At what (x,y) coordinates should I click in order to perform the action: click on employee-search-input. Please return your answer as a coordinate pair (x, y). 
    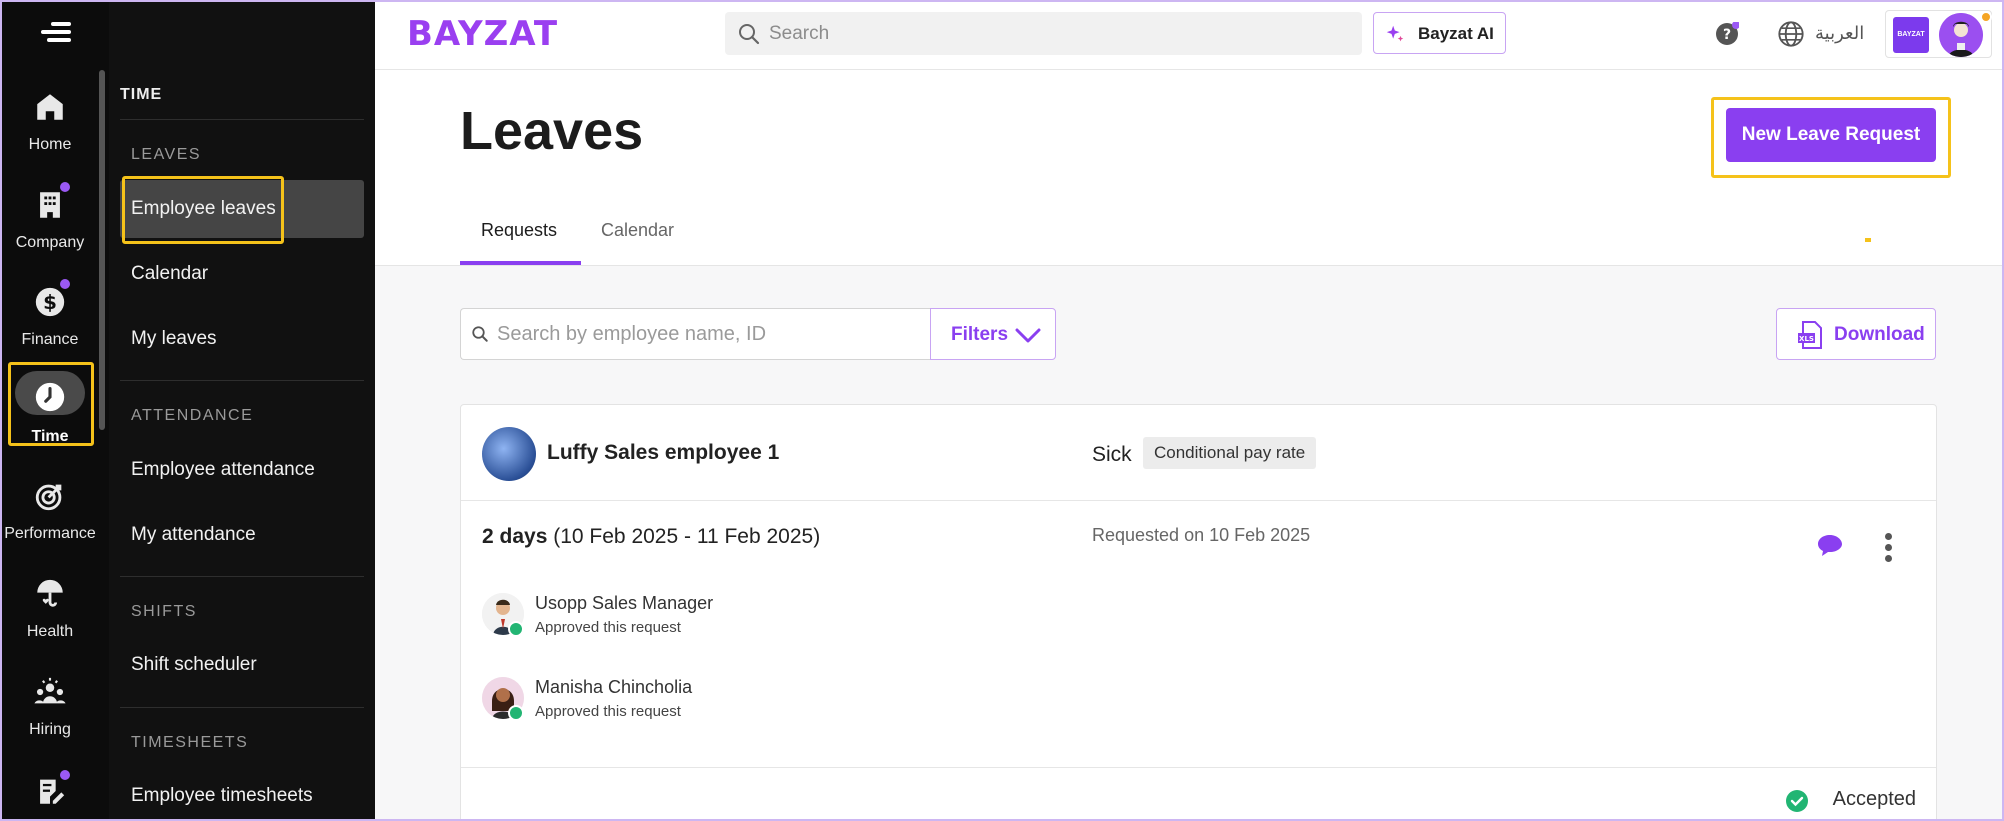
    Looking at the image, I should click on (707, 334).